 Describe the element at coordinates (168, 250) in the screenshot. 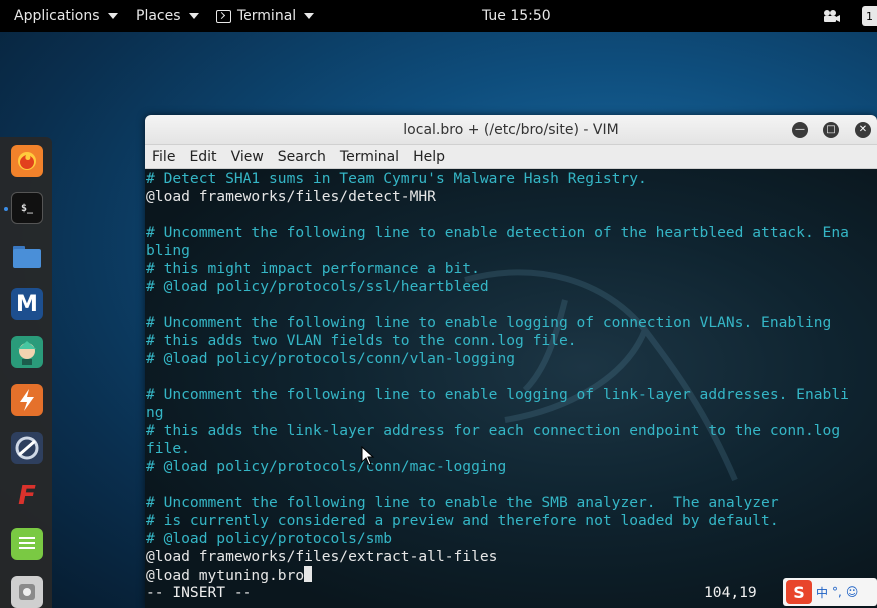

I see `editor-line-text: bling` at that location.